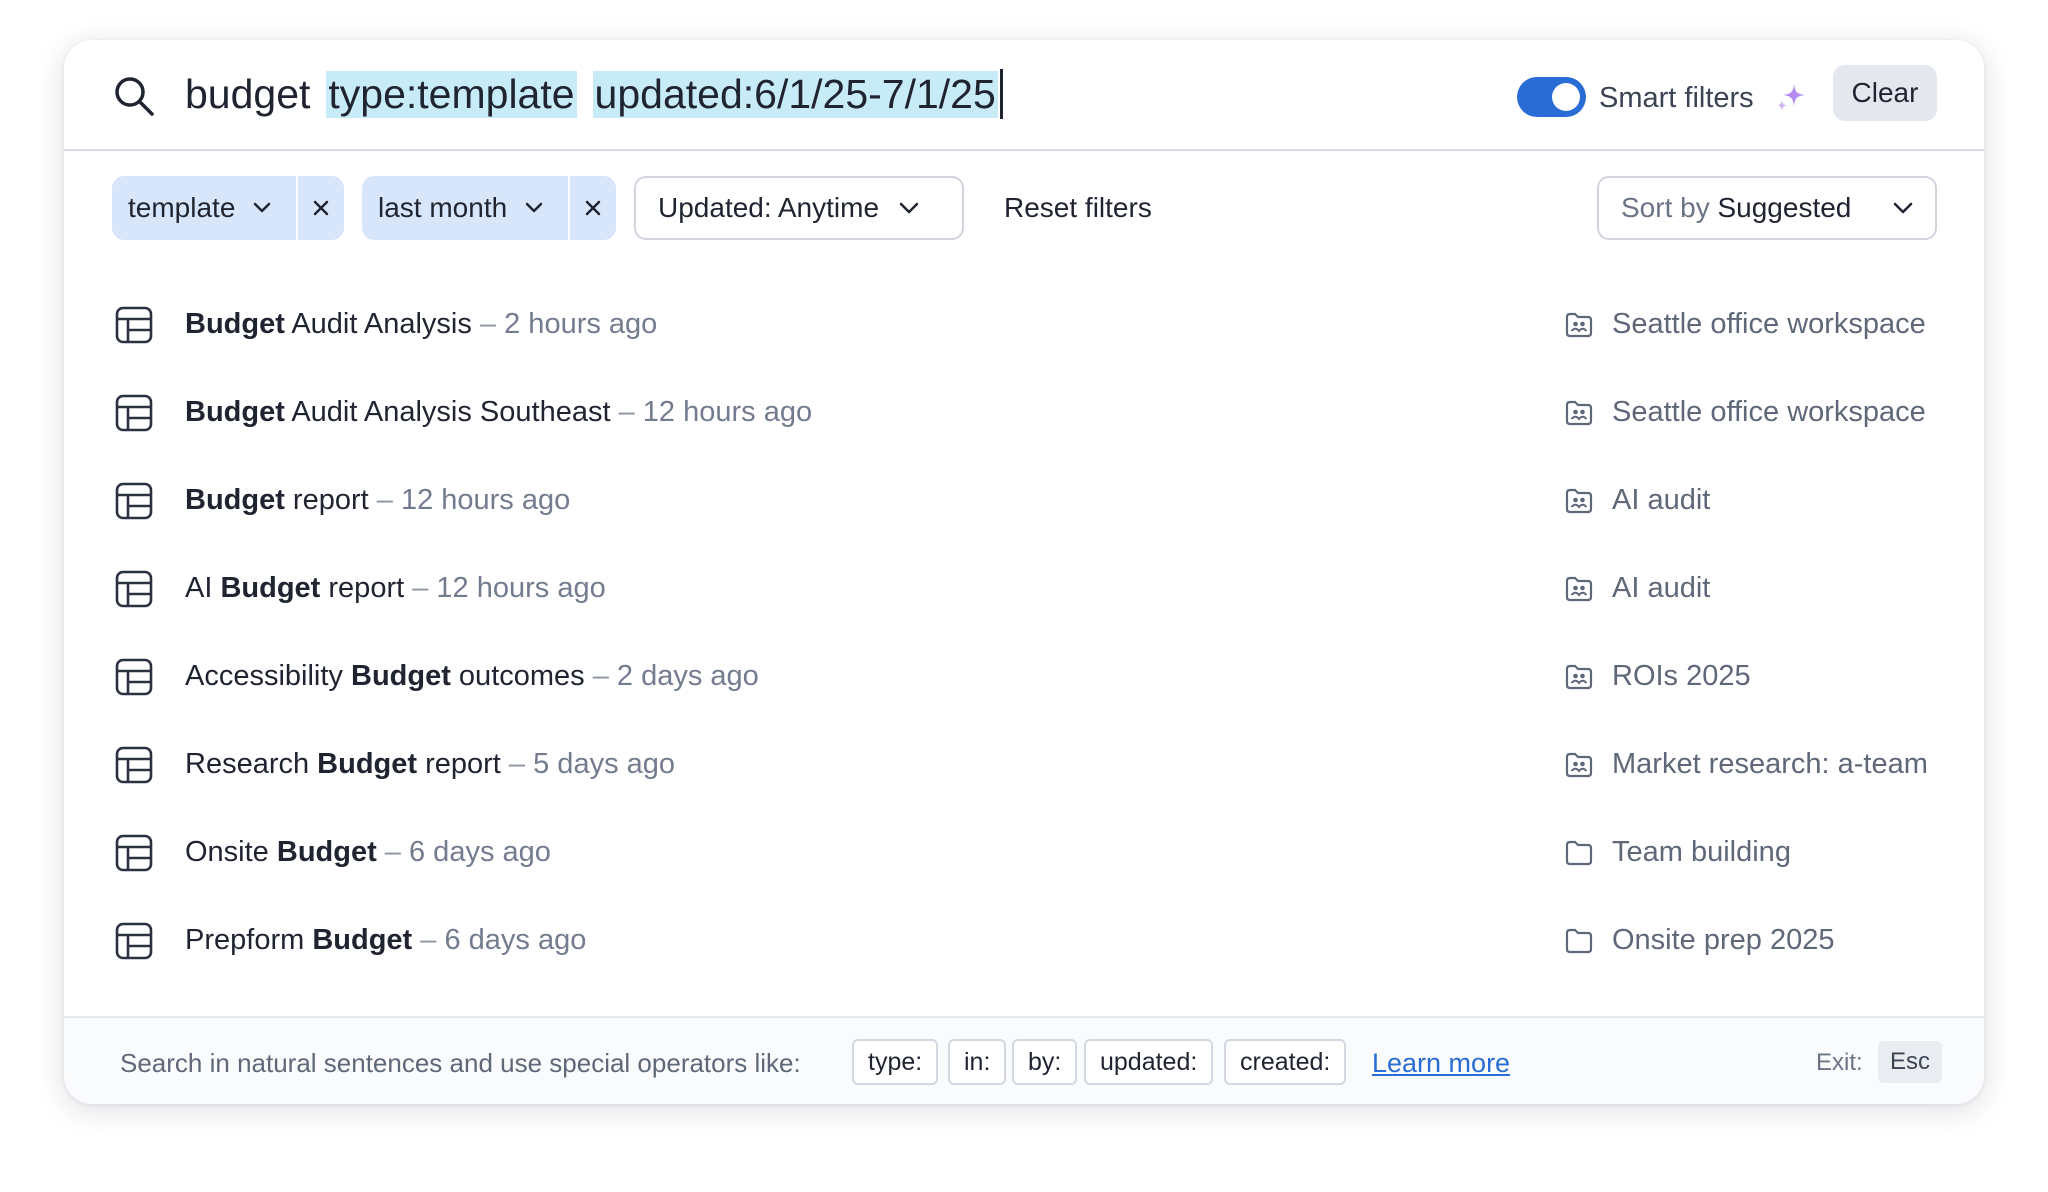  I want to click on operator-chip-updated: updated:, so click(1149, 1062).